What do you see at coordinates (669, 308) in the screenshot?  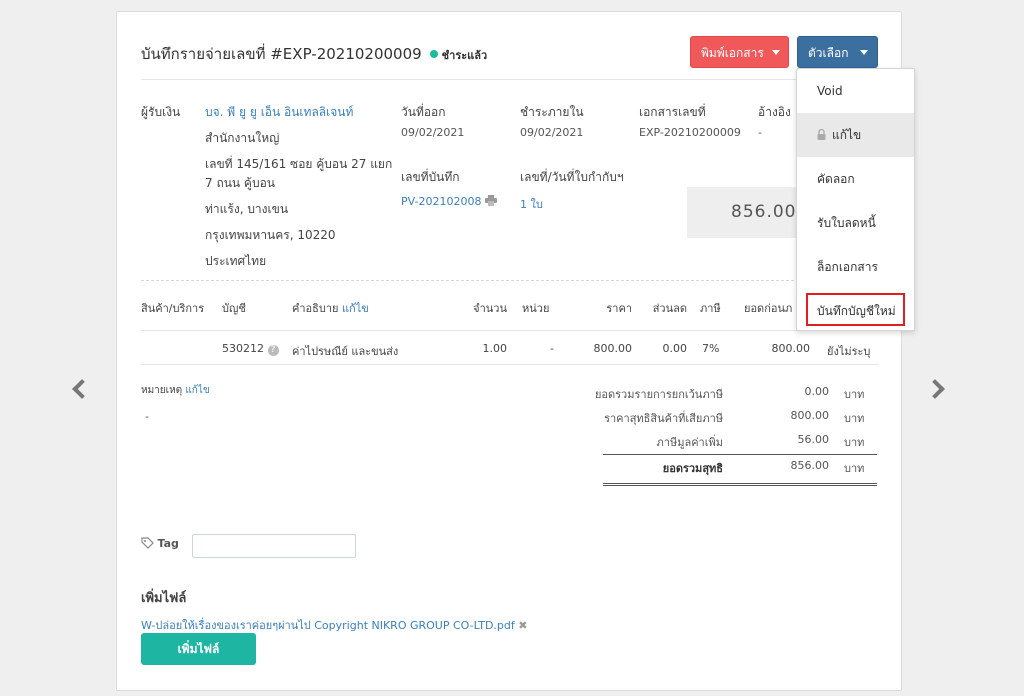 I see `col-header-discount: ส่วนลด` at bounding box center [669, 308].